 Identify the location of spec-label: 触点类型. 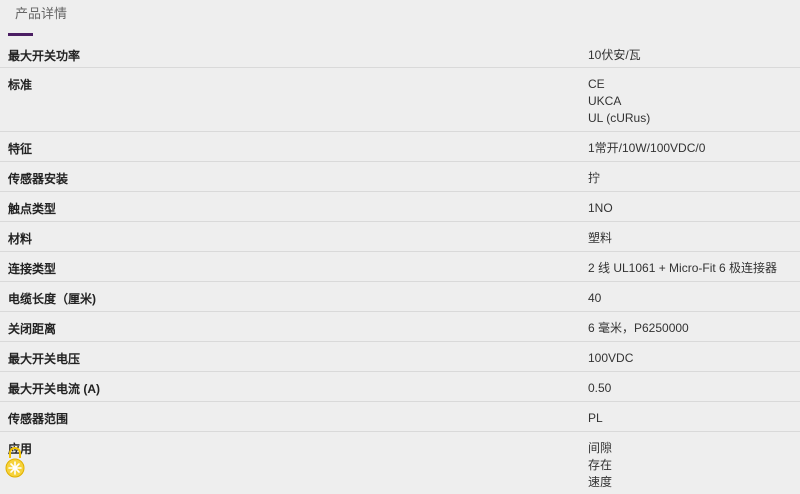
(32, 209).